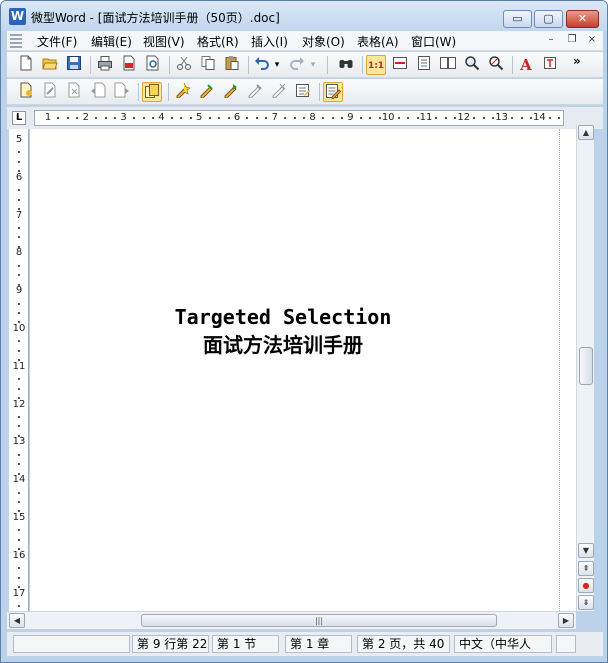 The image size is (608, 663). I want to click on menu-file: 文件(F), so click(57, 41).